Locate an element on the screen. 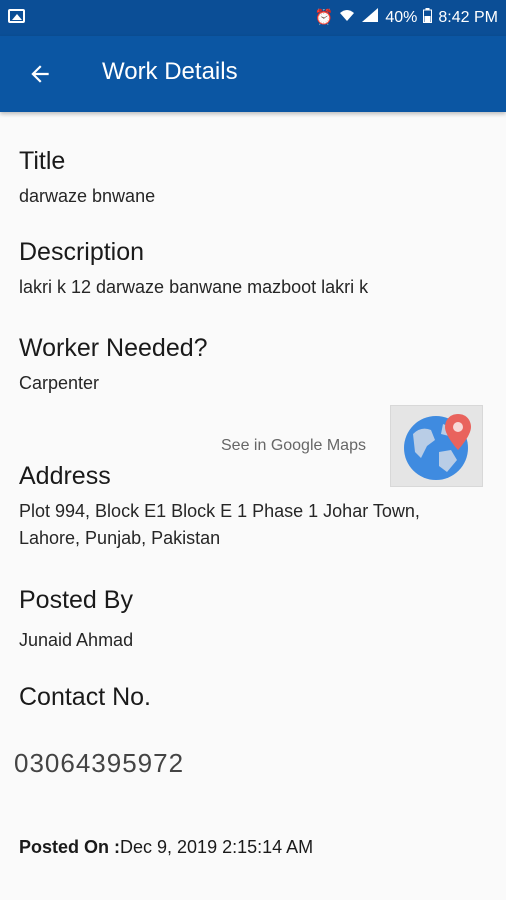 The height and width of the screenshot is (900, 506). battery-icon is located at coordinates (428, 18).